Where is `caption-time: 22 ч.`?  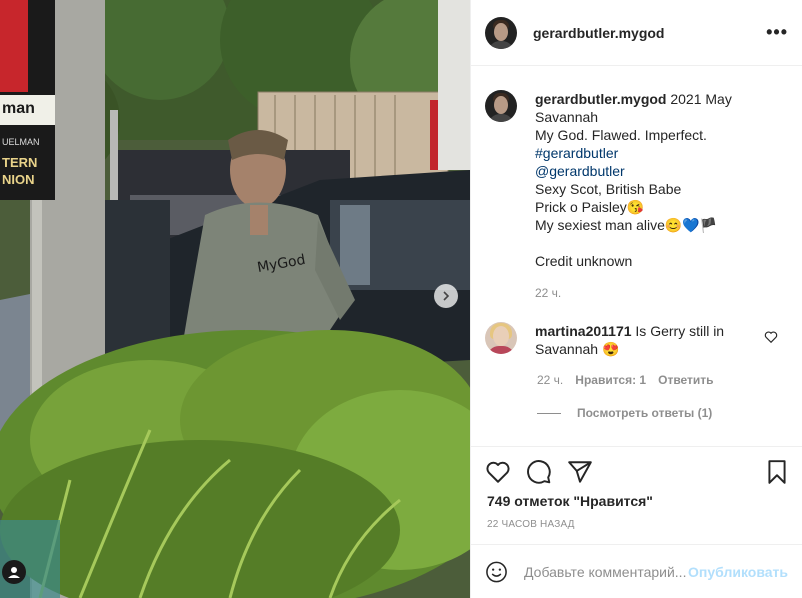
caption-time: 22 ч. is located at coordinates (633, 293).